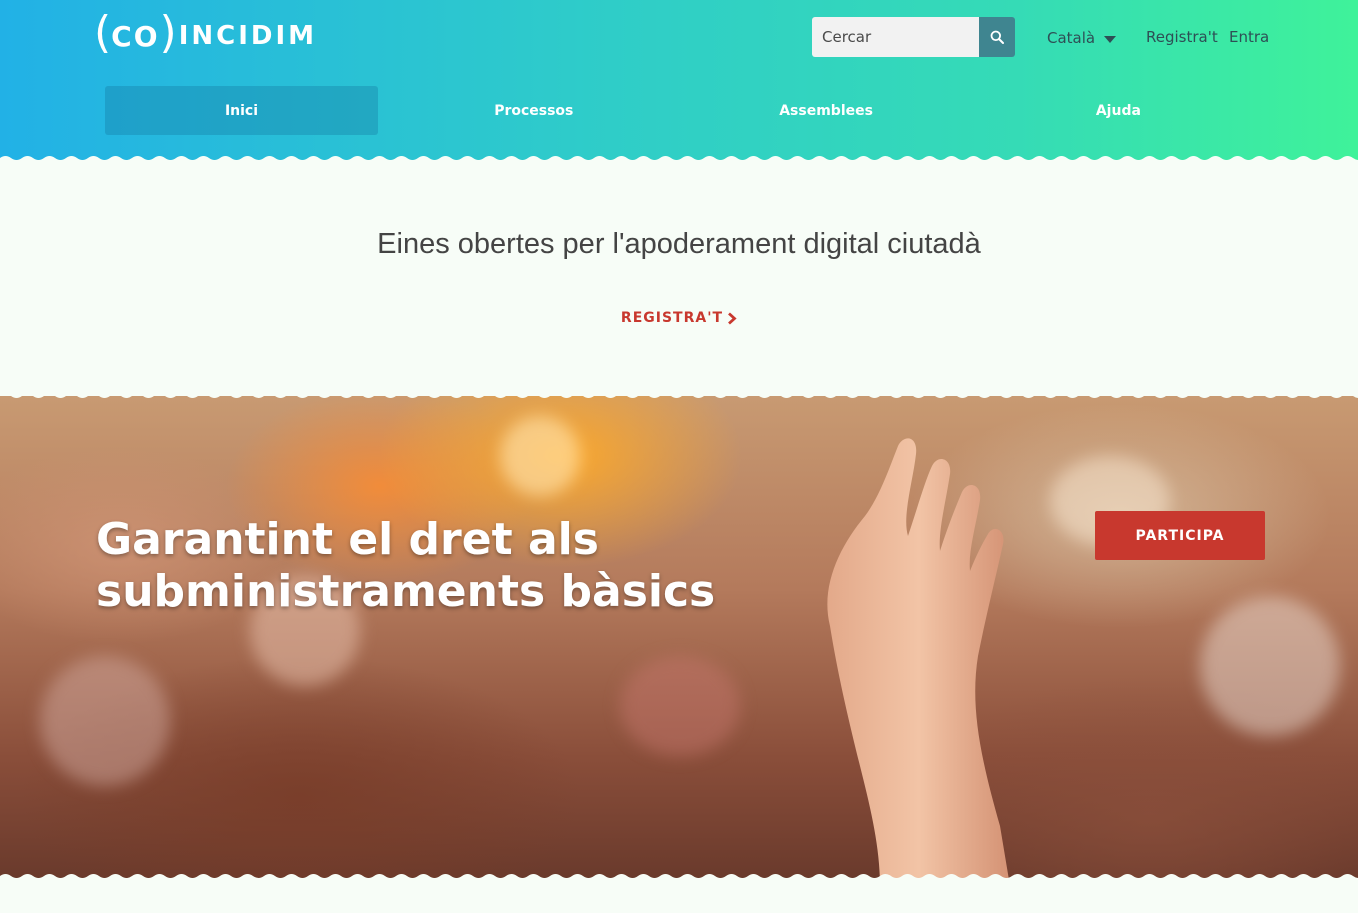  Describe the element at coordinates (1249, 37) in the screenshot. I see `login-link: Entra` at that location.